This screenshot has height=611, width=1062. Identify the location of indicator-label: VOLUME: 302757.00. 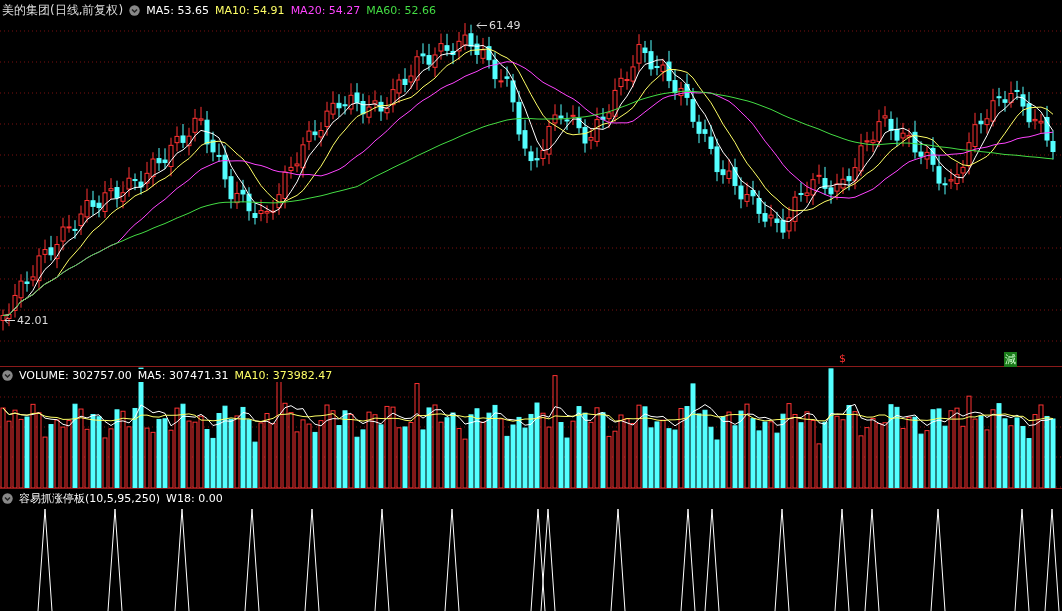
(75, 375).